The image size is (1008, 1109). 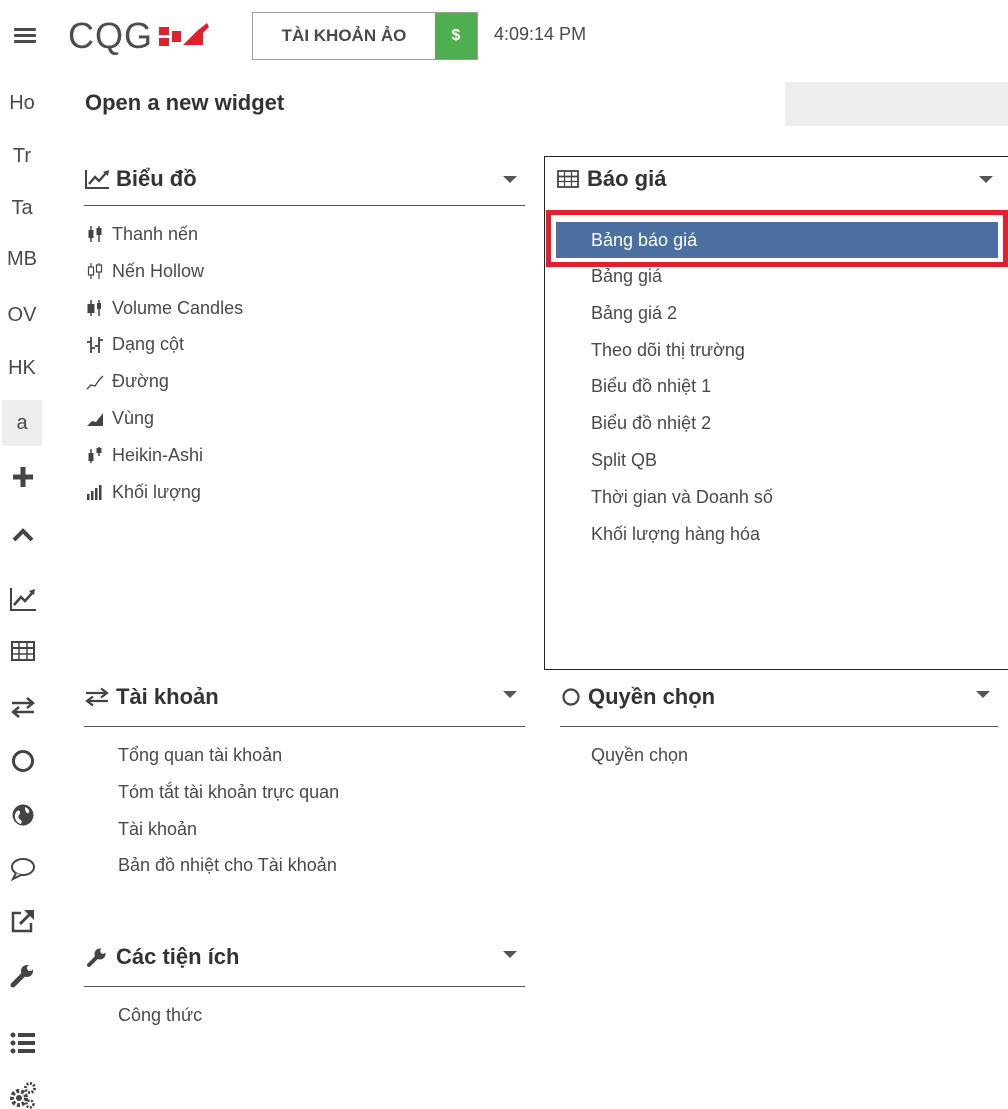 I want to click on section-account-header: Tài khoản, so click(x=304, y=697).